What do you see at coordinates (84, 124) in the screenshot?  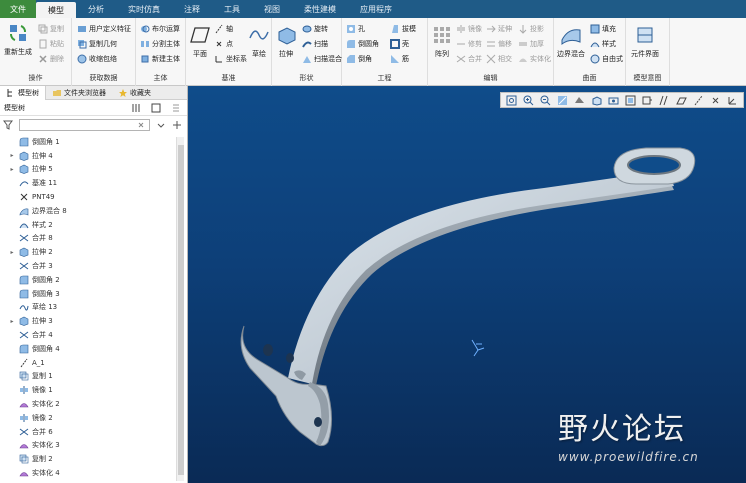 I see `search-input` at bounding box center [84, 124].